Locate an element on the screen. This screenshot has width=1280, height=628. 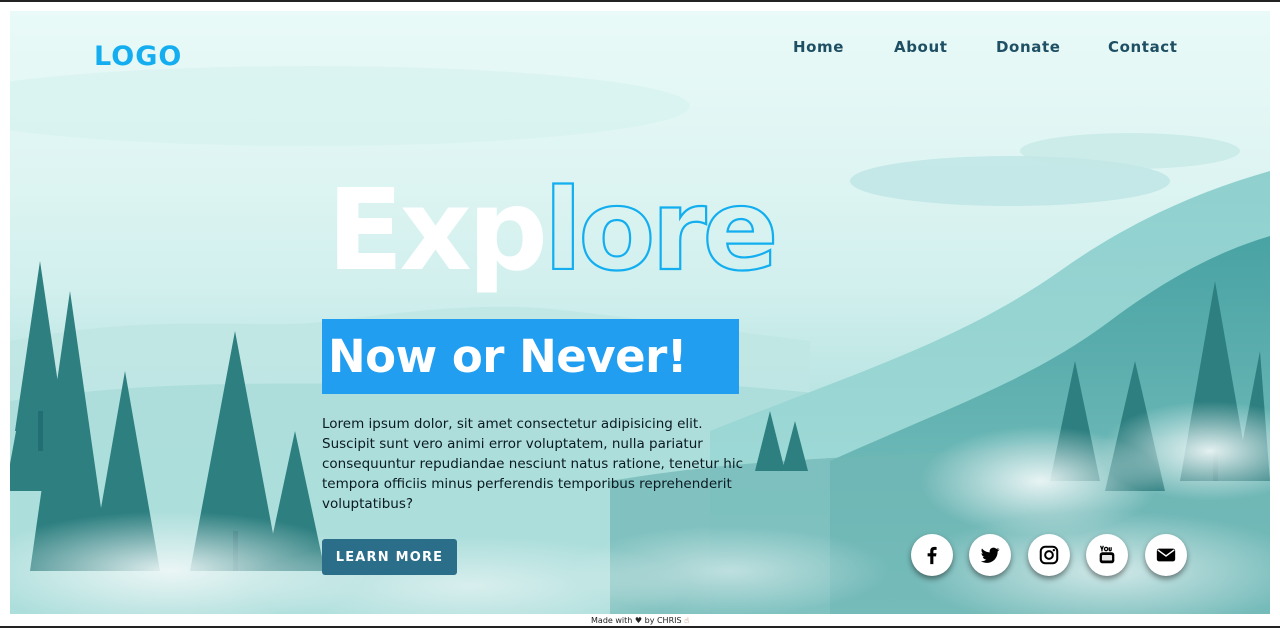
explore-headline: Explore is located at coordinates (553, 231).